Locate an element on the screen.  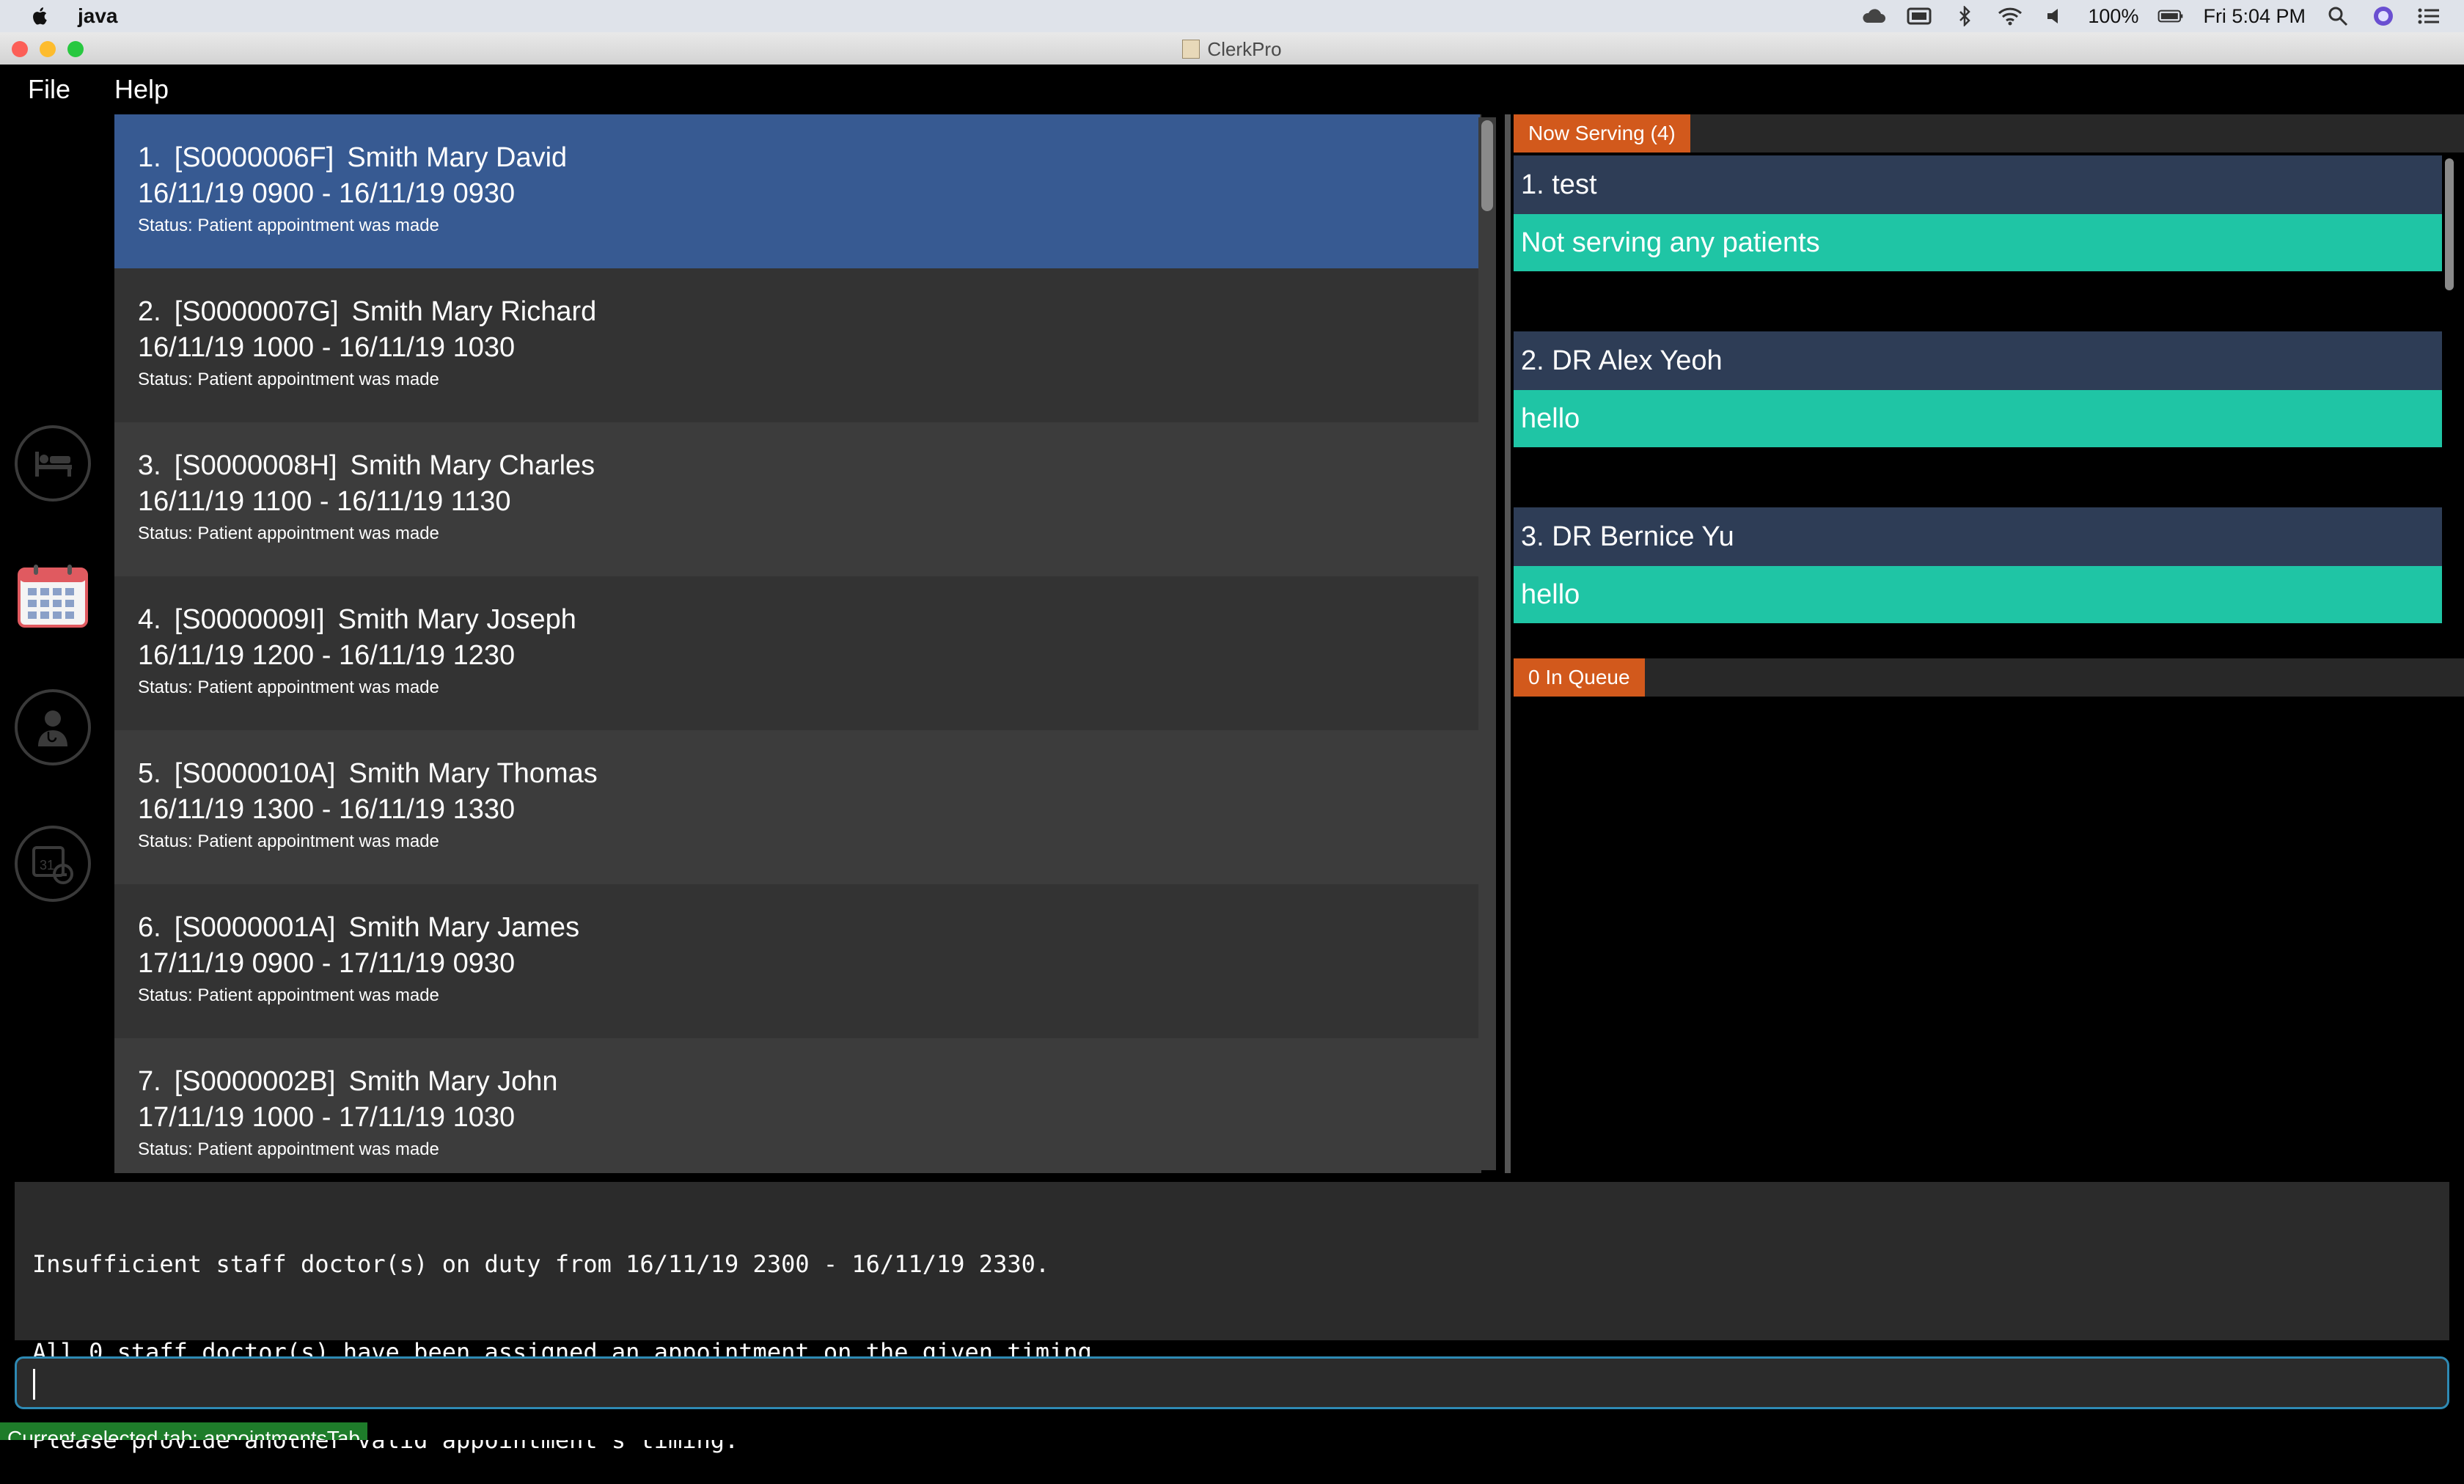
display-icon is located at coordinates (1919, 16).